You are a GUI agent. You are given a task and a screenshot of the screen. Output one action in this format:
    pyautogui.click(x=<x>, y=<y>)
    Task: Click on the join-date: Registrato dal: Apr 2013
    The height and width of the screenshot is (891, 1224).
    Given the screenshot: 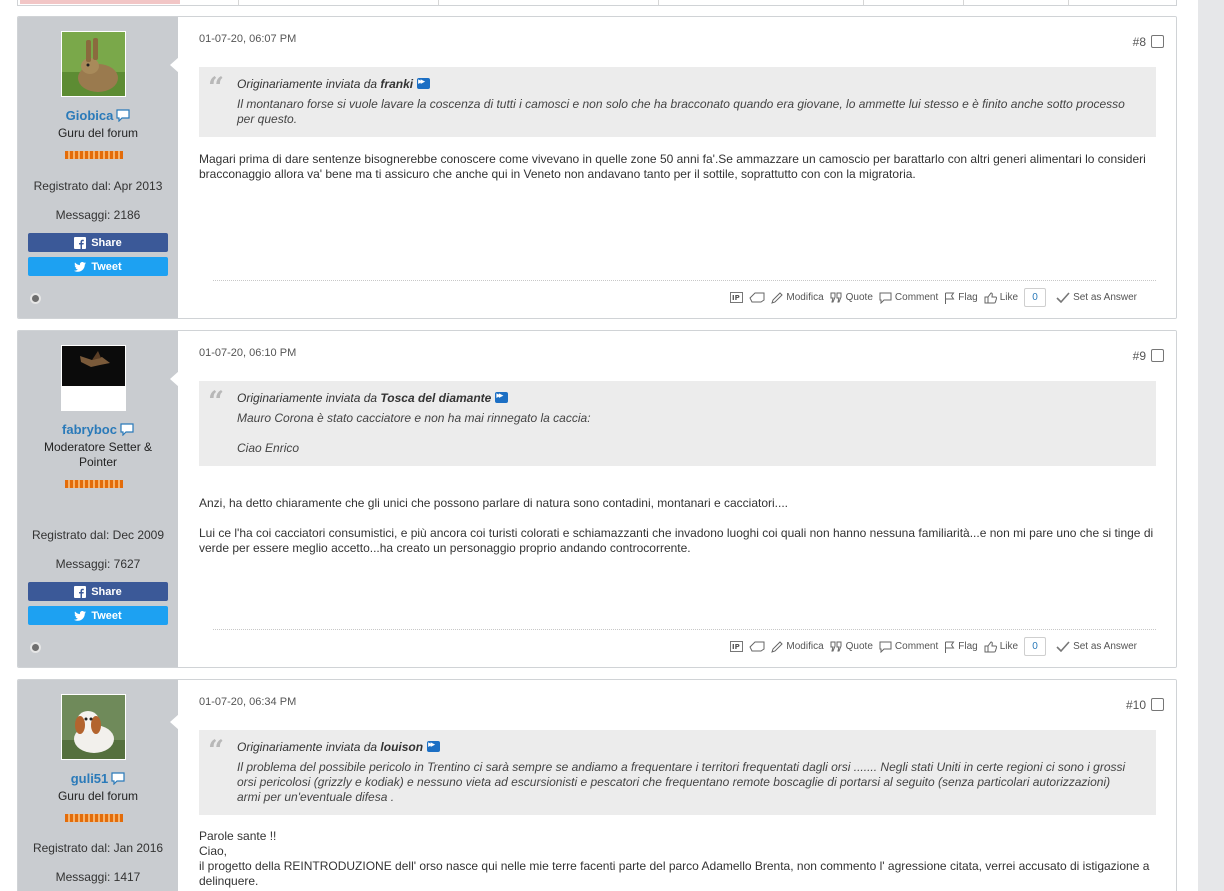 What is the action you would take?
    pyautogui.click(x=98, y=186)
    